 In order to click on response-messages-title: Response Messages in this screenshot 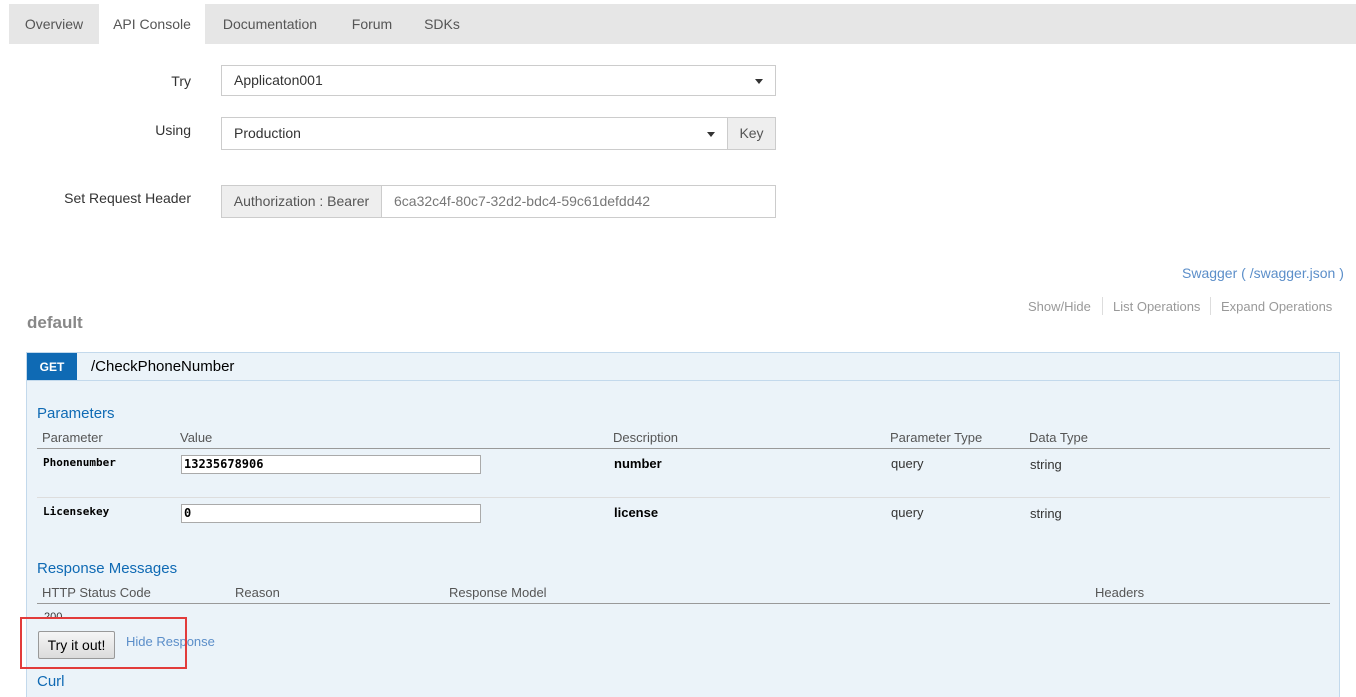, I will do `click(107, 568)`.